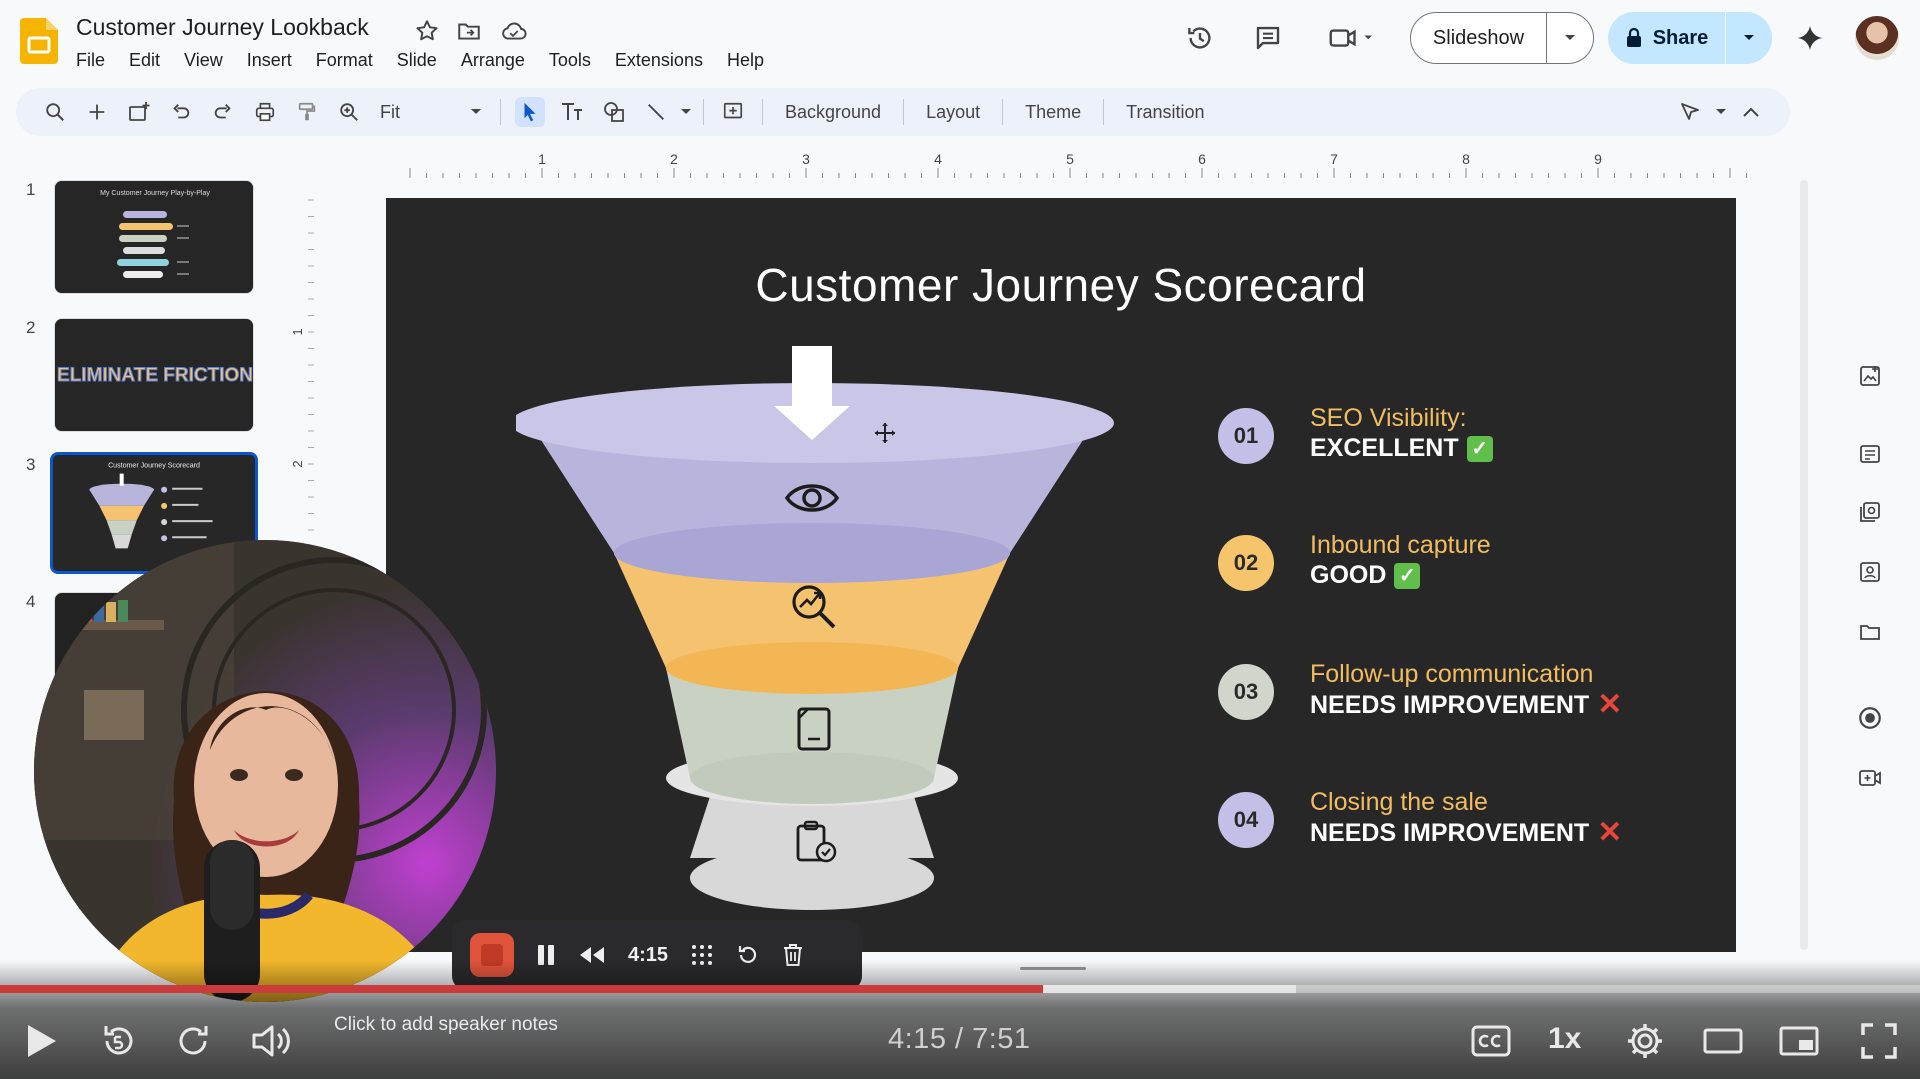 Image resolution: width=1920 pixels, height=1079 pixels. I want to click on theme-button: Theme, so click(1053, 112).